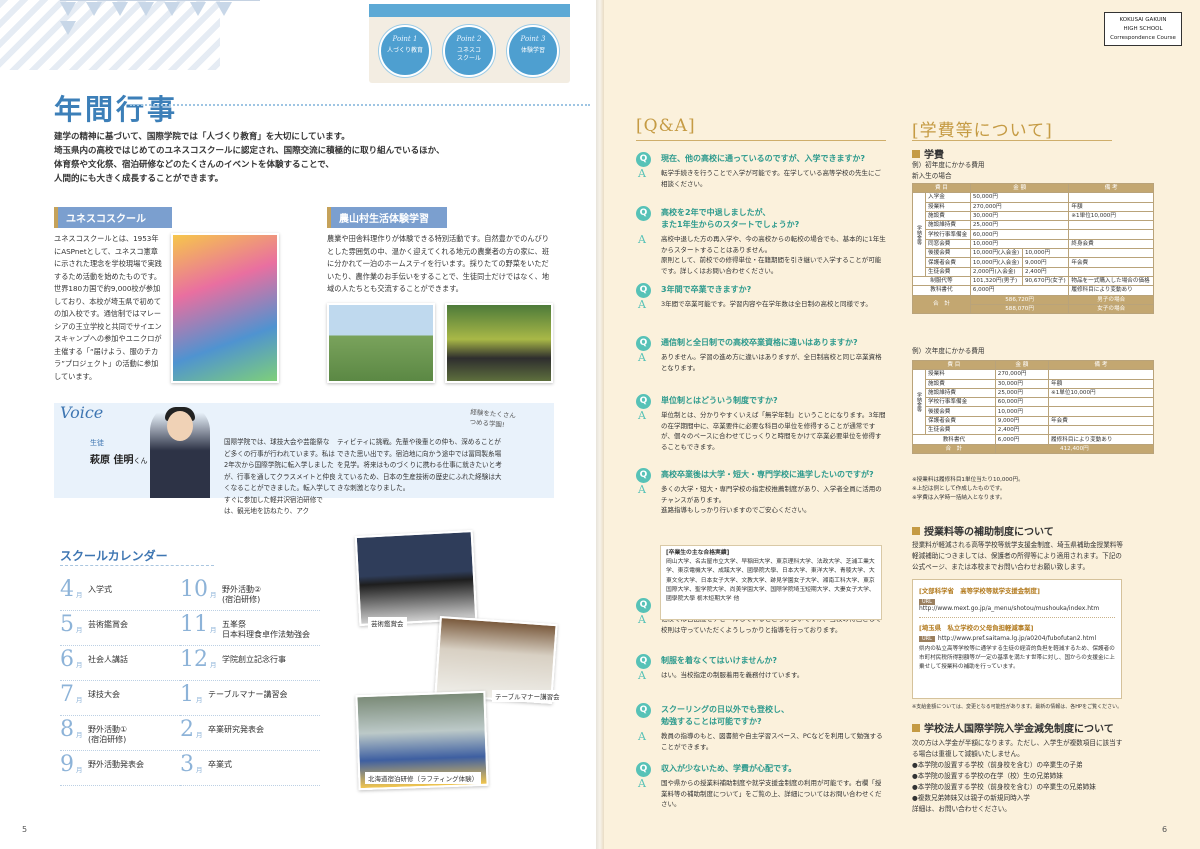 The width and height of the screenshot is (1200, 849). I want to click on calendar-event: 社会人講話, so click(108, 659).